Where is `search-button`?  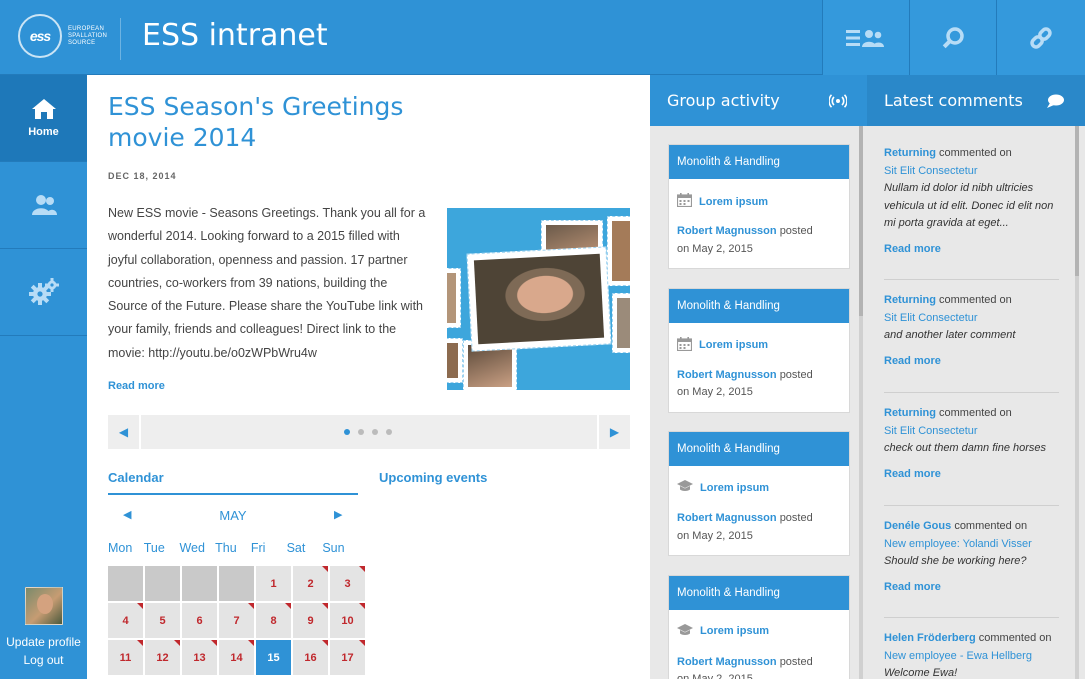
search-button is located at coordinates (952, 37).